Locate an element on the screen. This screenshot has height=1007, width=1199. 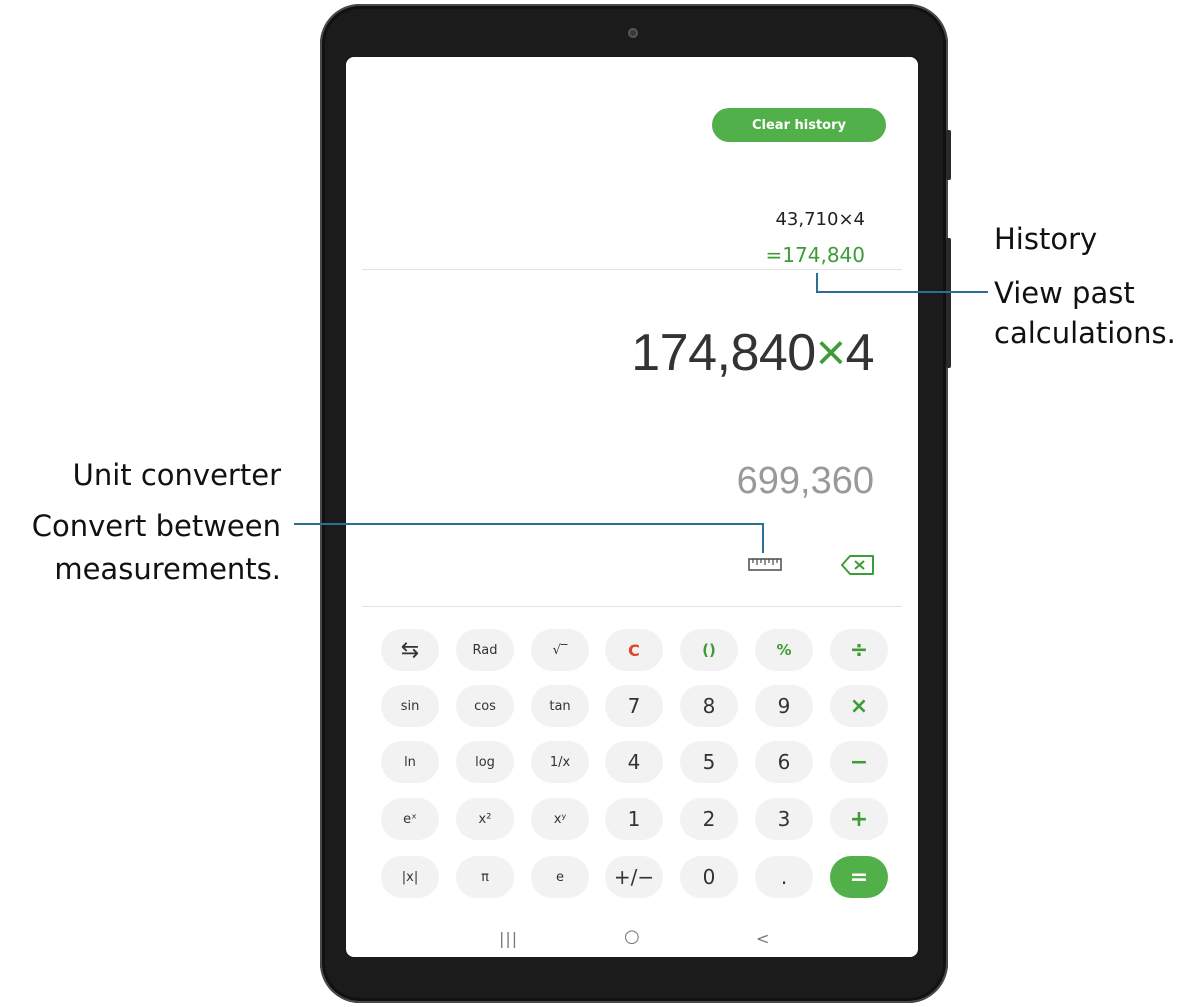
equals-button: = is located at coordinates (859, 877).